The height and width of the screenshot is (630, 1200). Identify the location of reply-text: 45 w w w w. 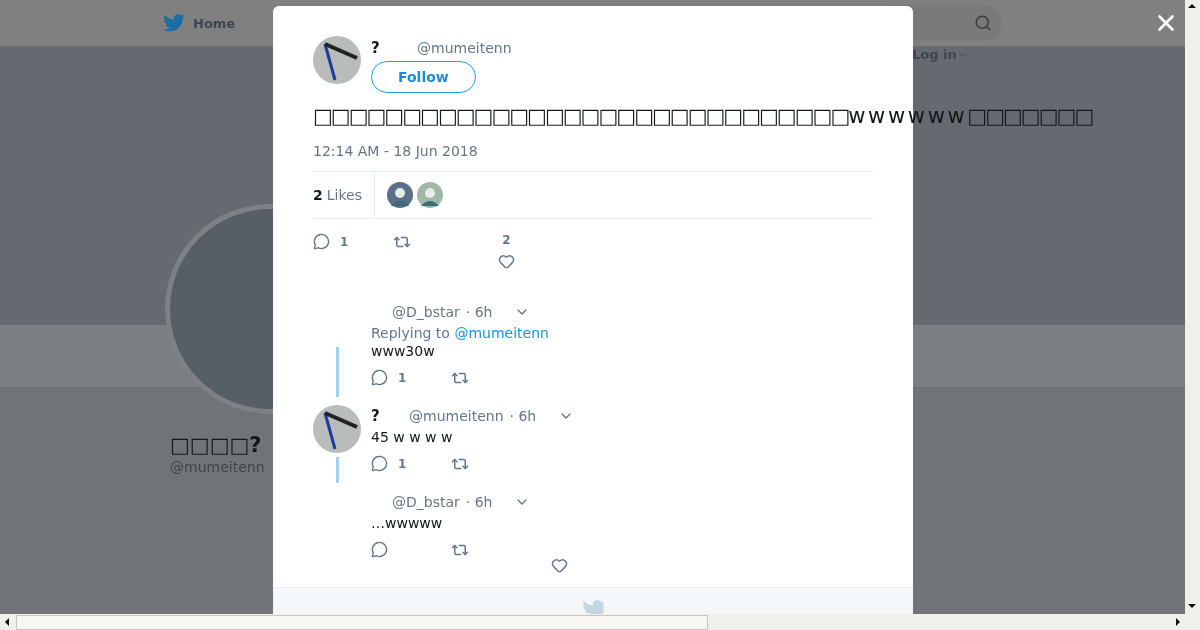
(412, 437).